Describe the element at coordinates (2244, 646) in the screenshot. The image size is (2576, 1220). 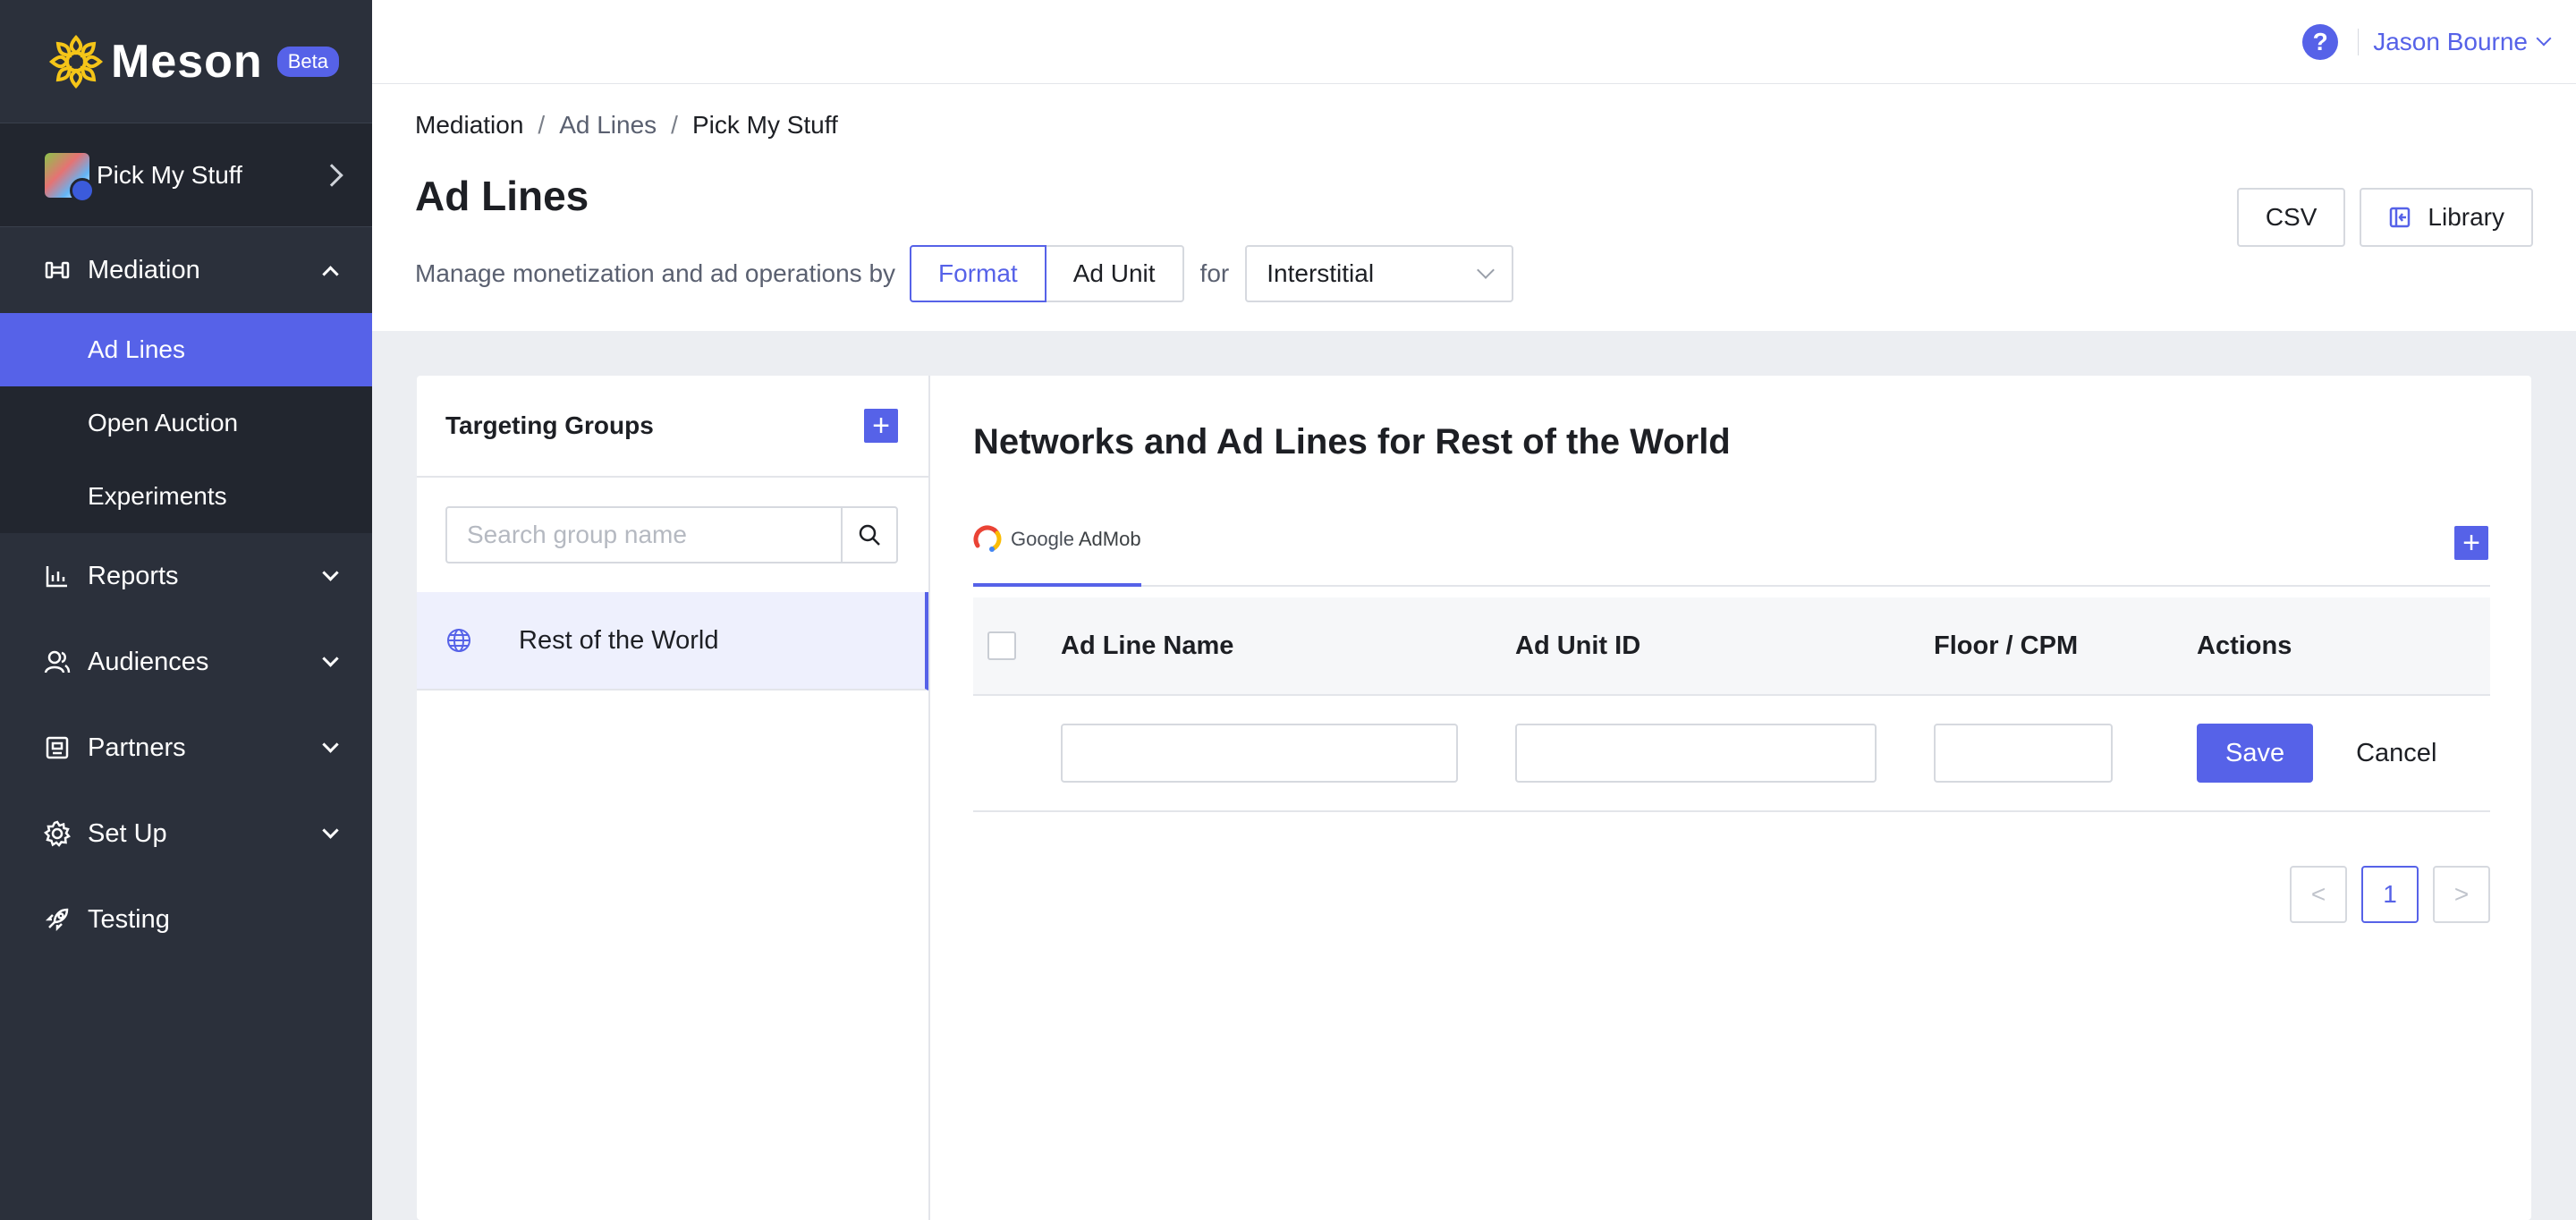
I see `column-header: Actions` at that location.